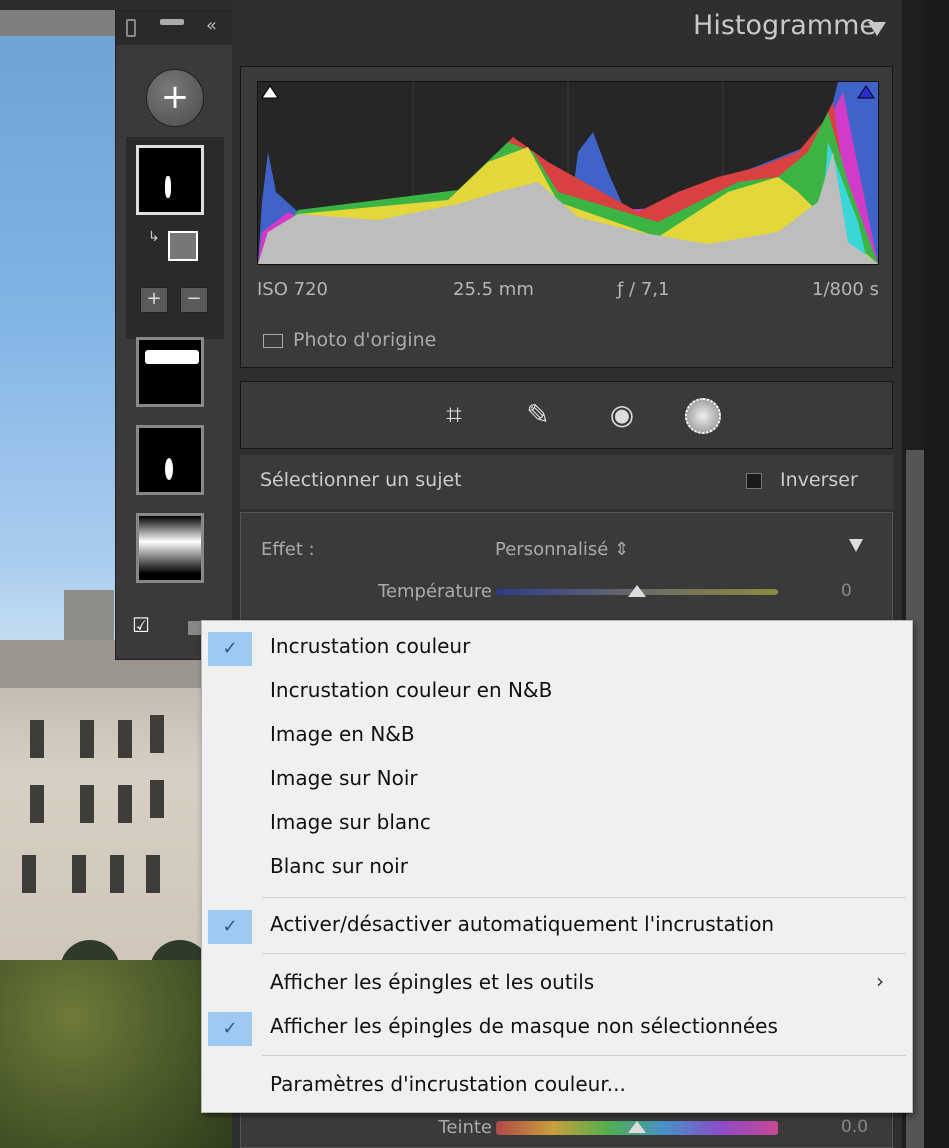 This screenshot has height=1148, width=949. What do you see at coordinates (566, 482) in the screenshot?
I see `select-subject-row: Sélectionner un sujet Inverser` at bounding box center [566, 482].